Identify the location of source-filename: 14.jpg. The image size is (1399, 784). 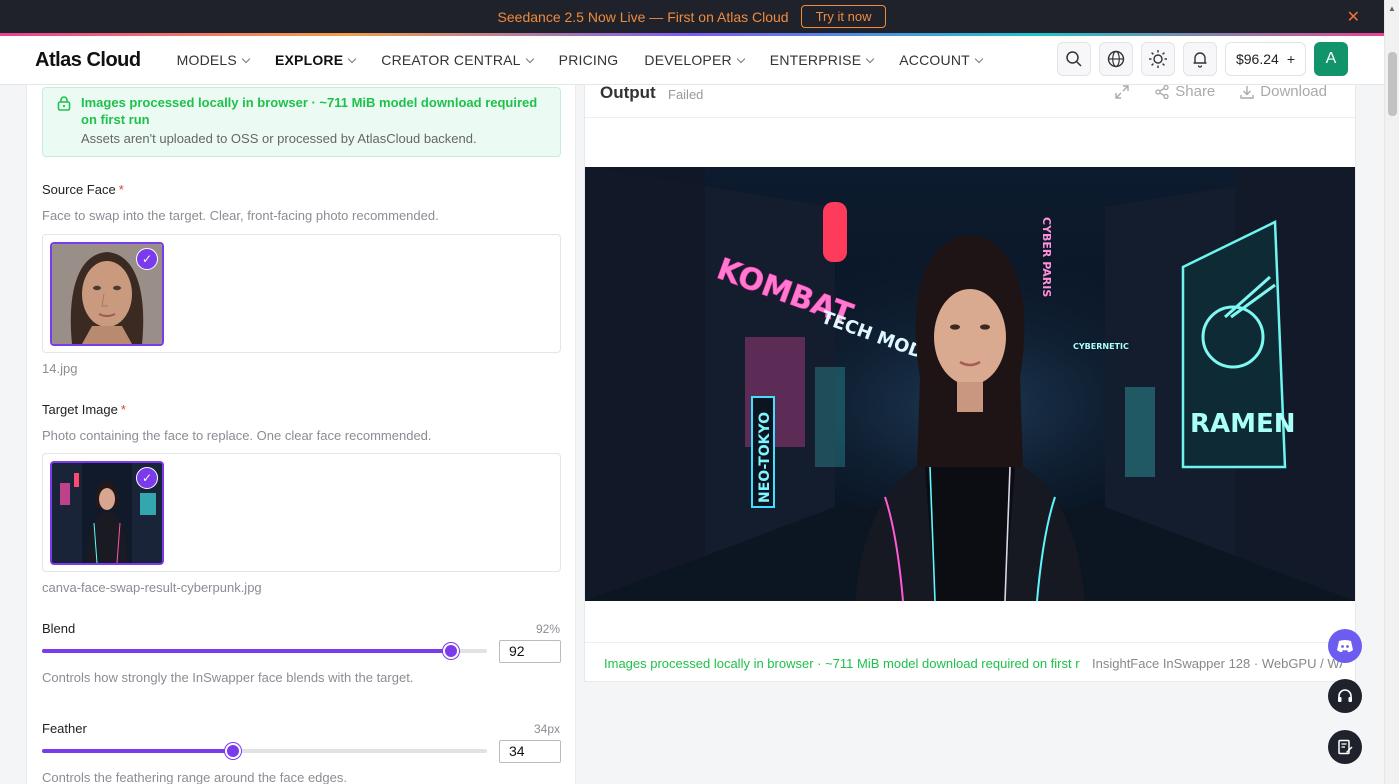
(60, 368).